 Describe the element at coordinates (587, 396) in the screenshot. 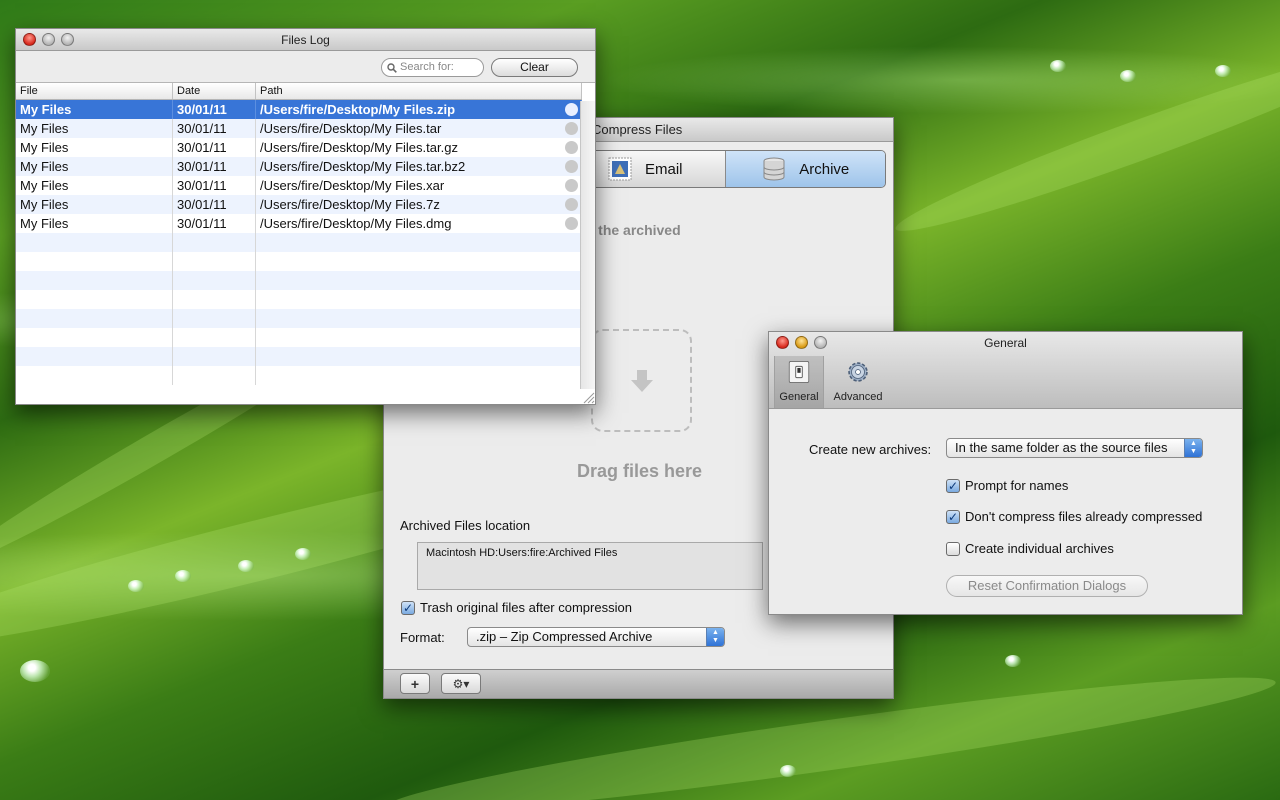

I see `resize-grip-icon` at that location.